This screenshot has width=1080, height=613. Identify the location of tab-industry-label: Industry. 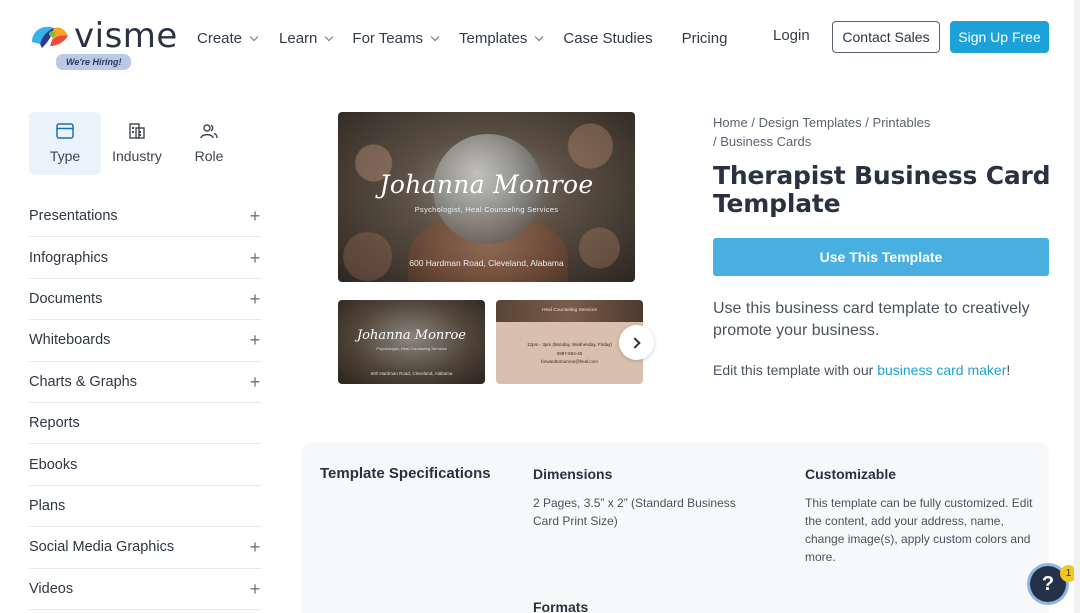
(137, 156).